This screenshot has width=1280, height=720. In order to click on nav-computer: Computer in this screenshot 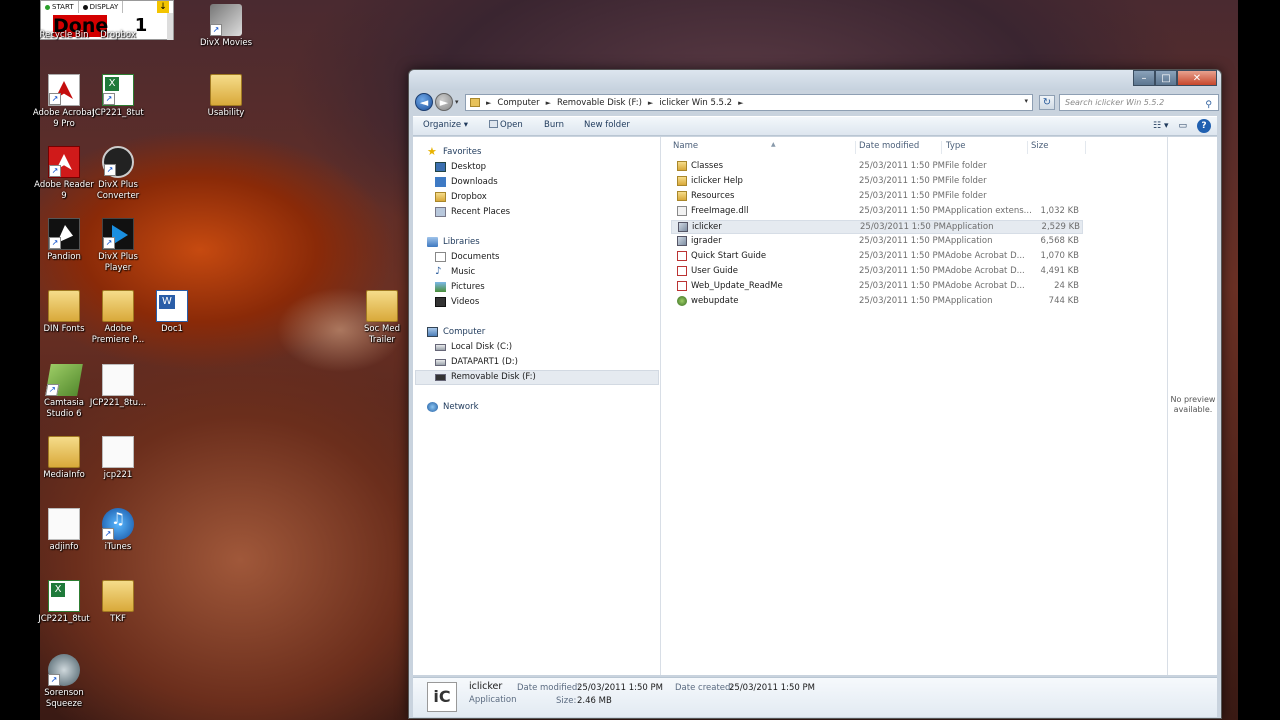, I will do `click(456, 332)`.